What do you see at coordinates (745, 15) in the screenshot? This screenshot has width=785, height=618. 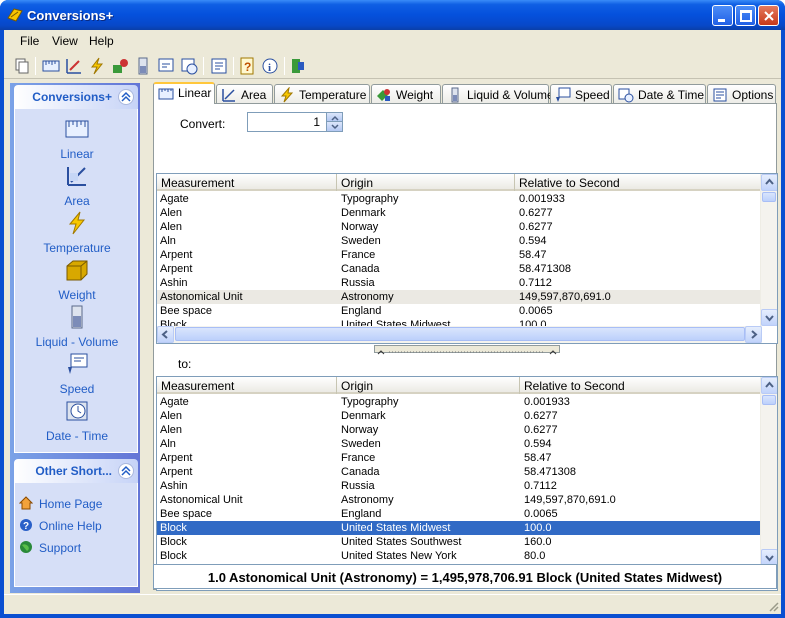 I see `maximize-button` at bounding box center [745, 15].